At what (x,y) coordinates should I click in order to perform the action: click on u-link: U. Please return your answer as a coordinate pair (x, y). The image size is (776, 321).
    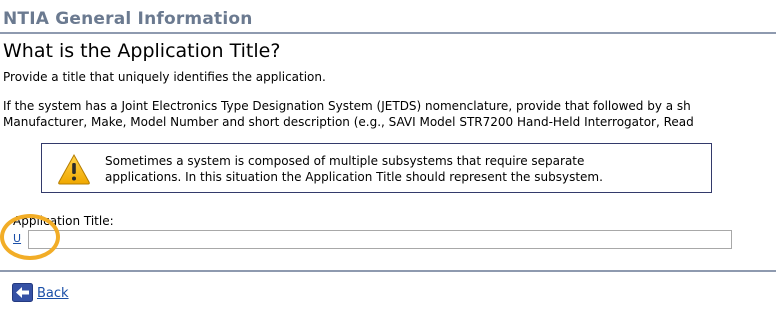
    Looking at the image, I should click on (17, 238).